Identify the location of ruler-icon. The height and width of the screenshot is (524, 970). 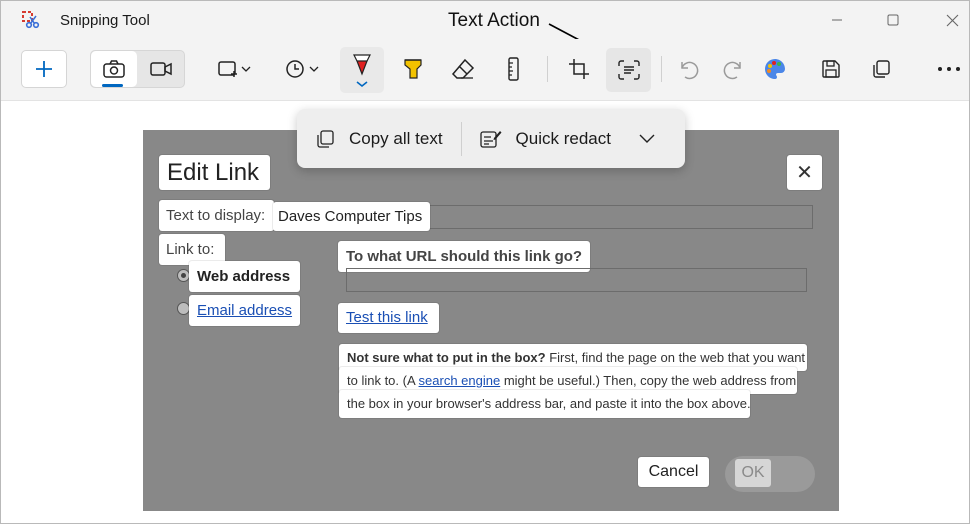
(513, 69).